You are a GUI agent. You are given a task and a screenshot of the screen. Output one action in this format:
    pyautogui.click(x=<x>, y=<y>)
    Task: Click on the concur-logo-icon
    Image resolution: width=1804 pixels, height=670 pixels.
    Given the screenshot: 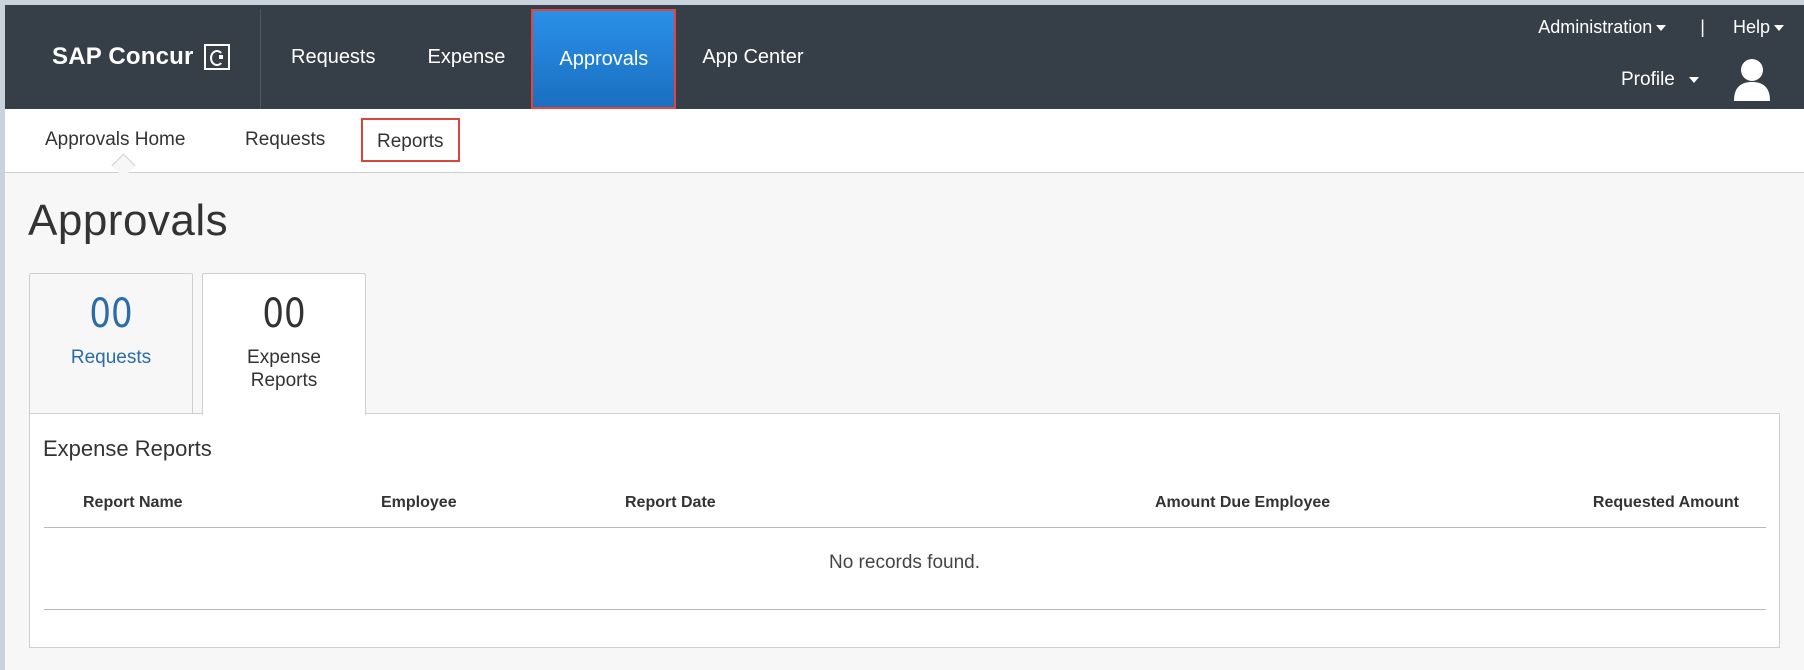 What is the action you would take?
    pyautogui.click(x=216, y=57)
    